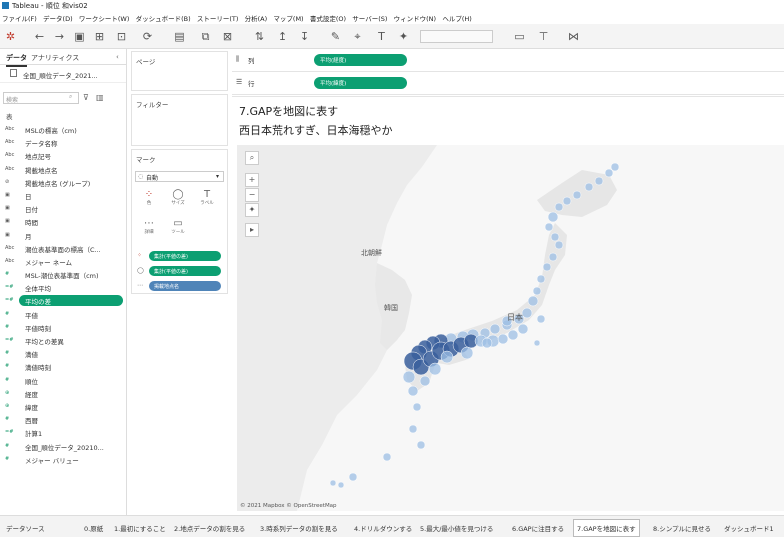 This screenshot has width=784, height=537. I want to click on expand-tools-icon: ▸, so click(252, 230).